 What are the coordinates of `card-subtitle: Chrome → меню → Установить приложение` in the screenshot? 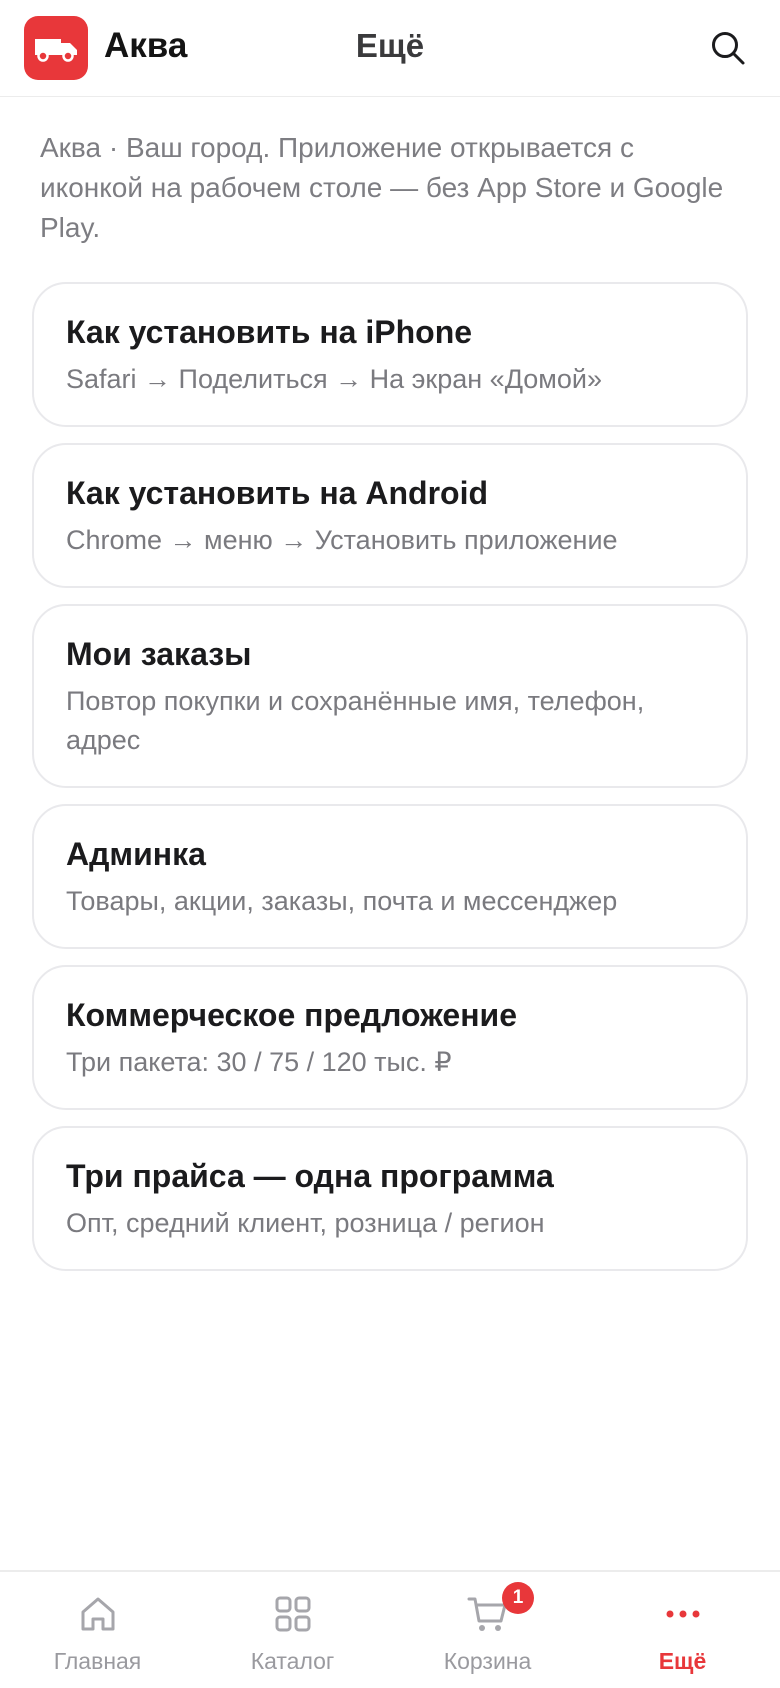 It's located at (342, 540).